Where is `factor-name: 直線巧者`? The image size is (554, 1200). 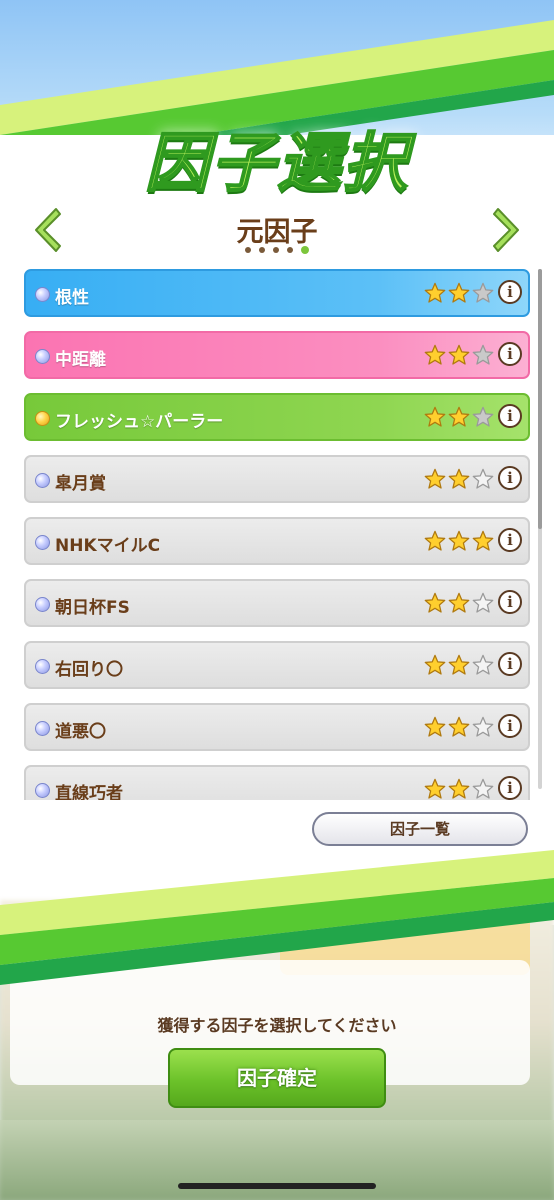
factor-name: 直線巧者 is located at coordinates (89, 792).